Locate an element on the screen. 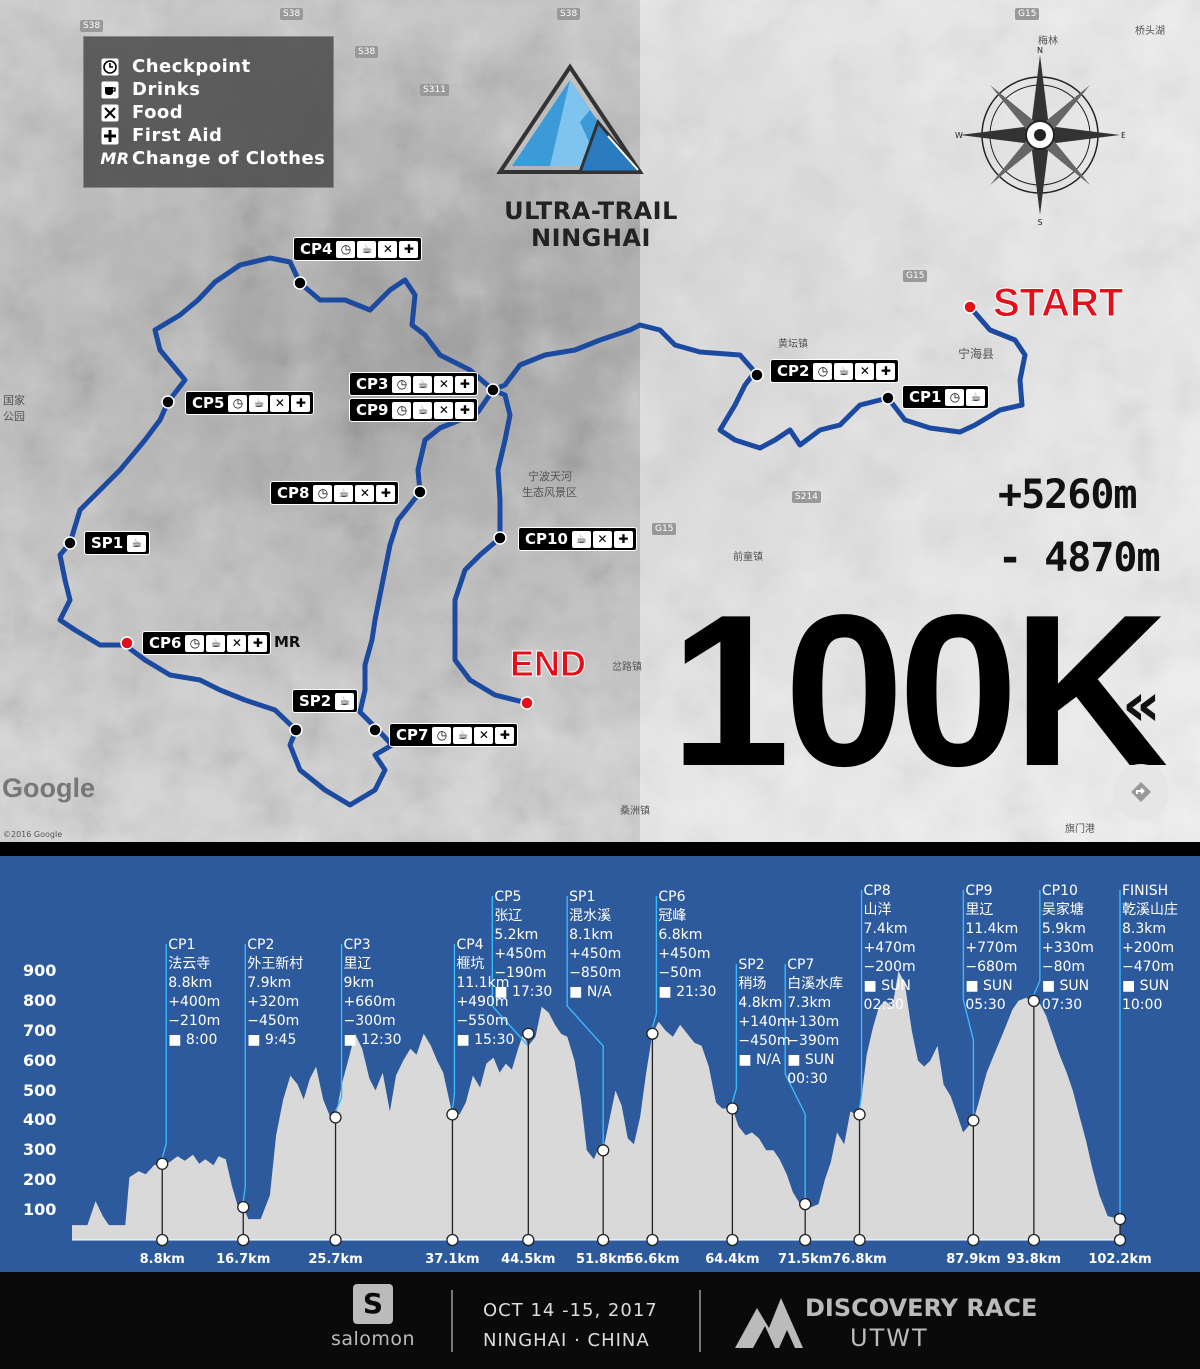  checkpoint-annotation-cp10: CP10 吴家塘 5.9km +330m −80m ■ SUN 07:30 is located at coordinates (1067, 948).